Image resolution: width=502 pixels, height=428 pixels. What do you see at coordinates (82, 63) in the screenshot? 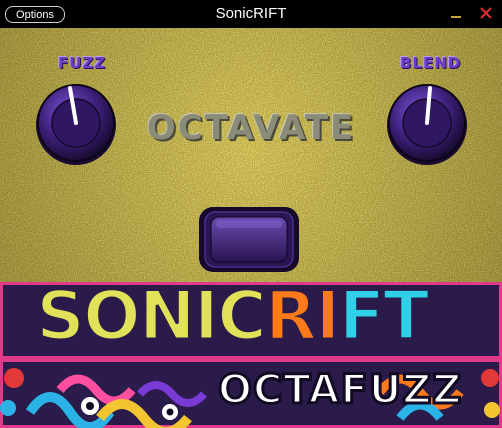
I see `fuzz-label: FUZZ` at bounding box center [82, 63].